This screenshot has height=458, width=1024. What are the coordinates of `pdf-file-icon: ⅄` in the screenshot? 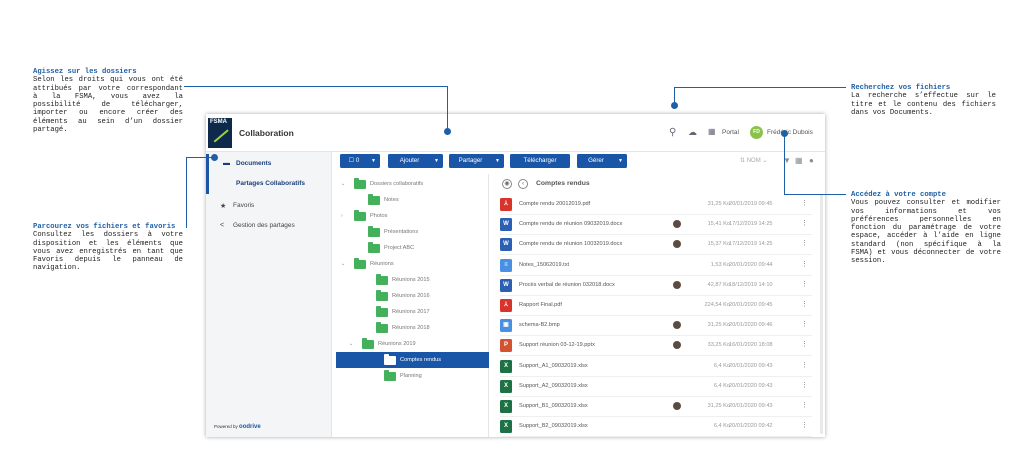 It's located at (506, 204).